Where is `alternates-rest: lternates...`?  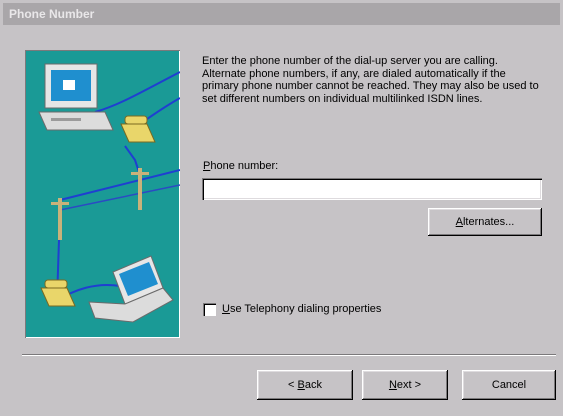 alternates-rest: lternates... is located at coordinates (488, 222).